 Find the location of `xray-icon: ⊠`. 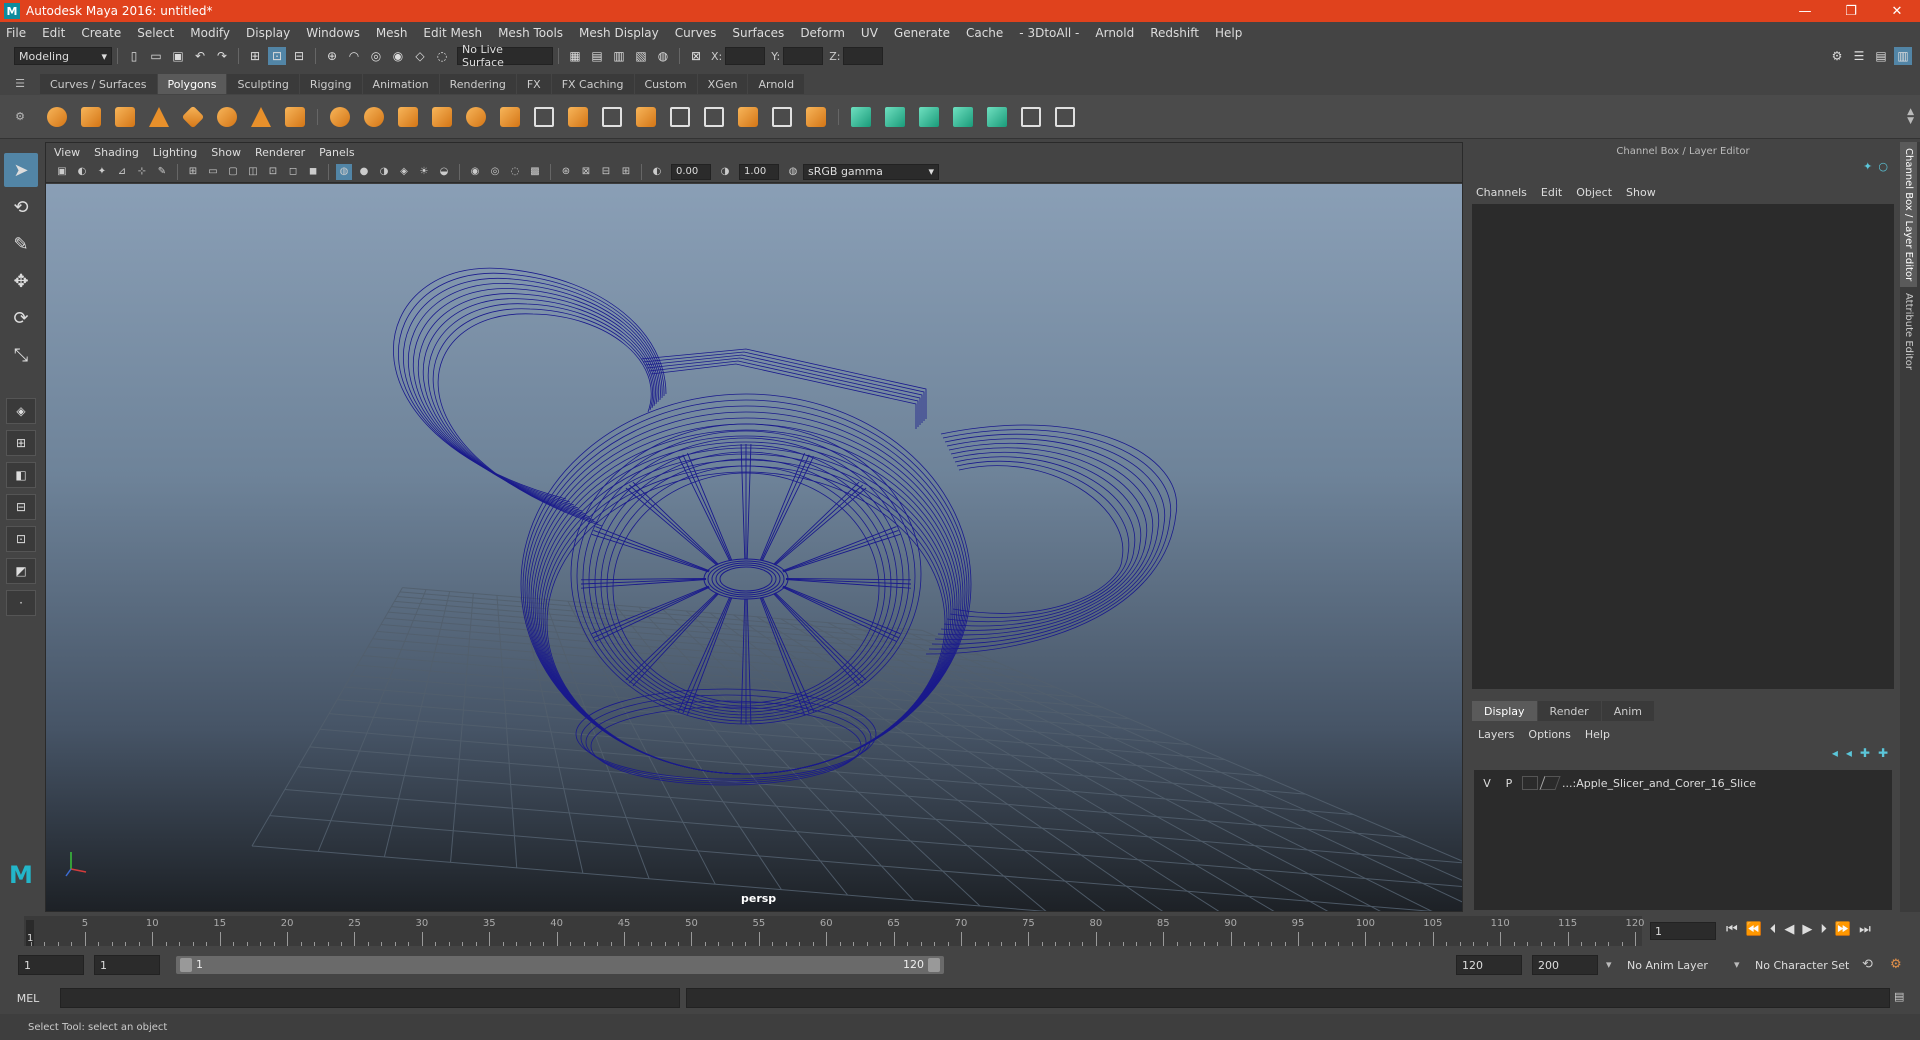

xray-icon: ⊠ is located at coordinates (586, 172).